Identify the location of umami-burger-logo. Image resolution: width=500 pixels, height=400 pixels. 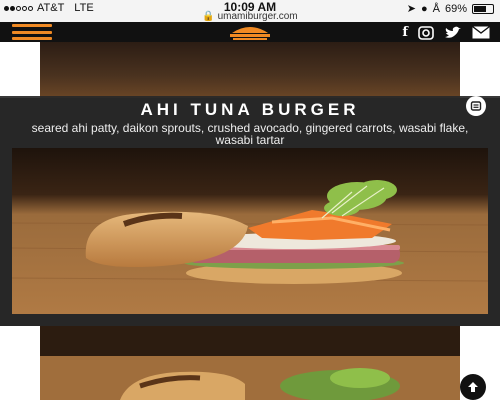
(250, 32).